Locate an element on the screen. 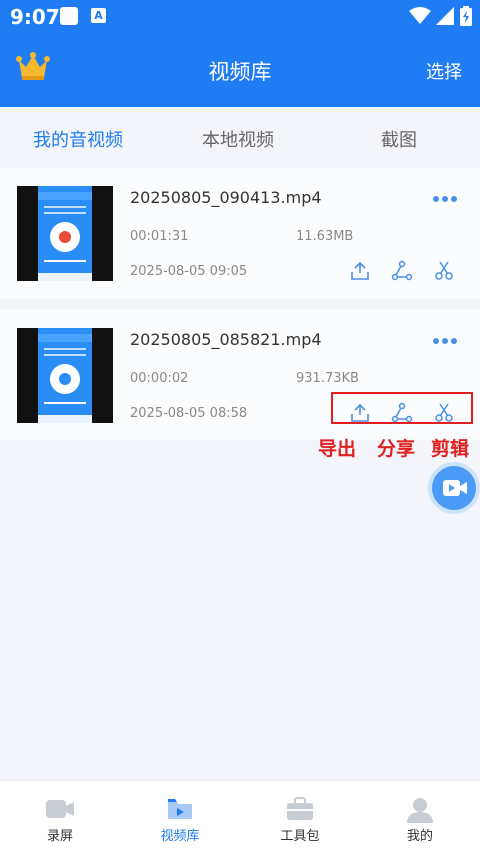 Image resolution: width=480 pixels, height=853 pixels. floating-record-button is located at coordinates (454, 488).